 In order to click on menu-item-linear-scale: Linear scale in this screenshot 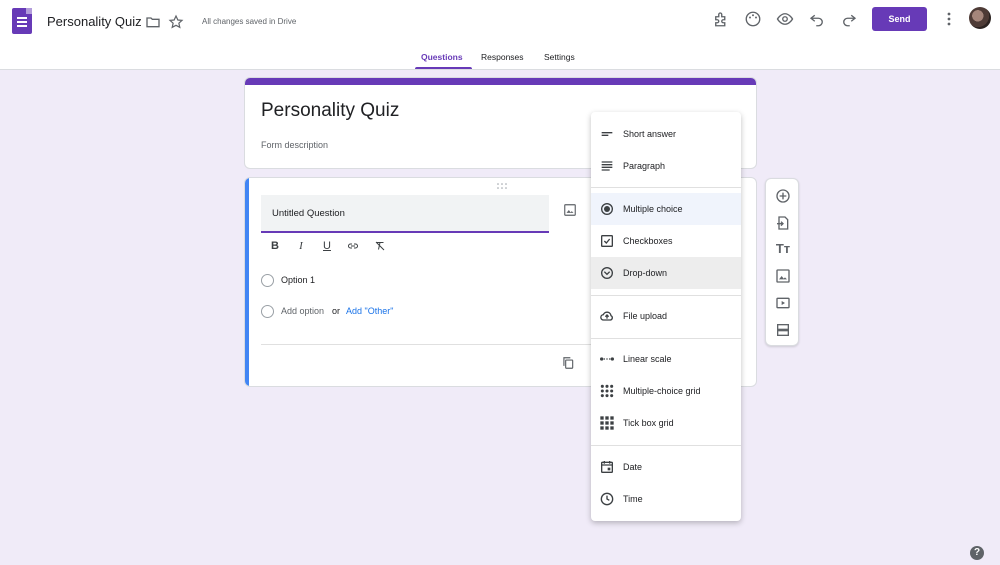, I will do `click(666, 359)`.